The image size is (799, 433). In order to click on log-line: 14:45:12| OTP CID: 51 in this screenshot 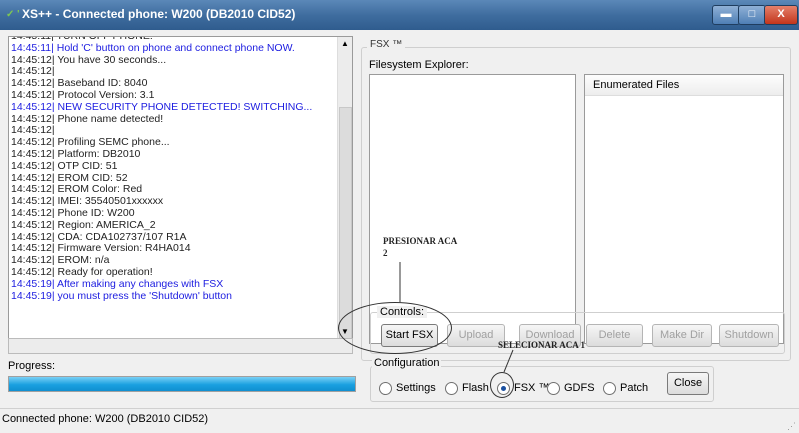, I will do `click(64, 165)`.